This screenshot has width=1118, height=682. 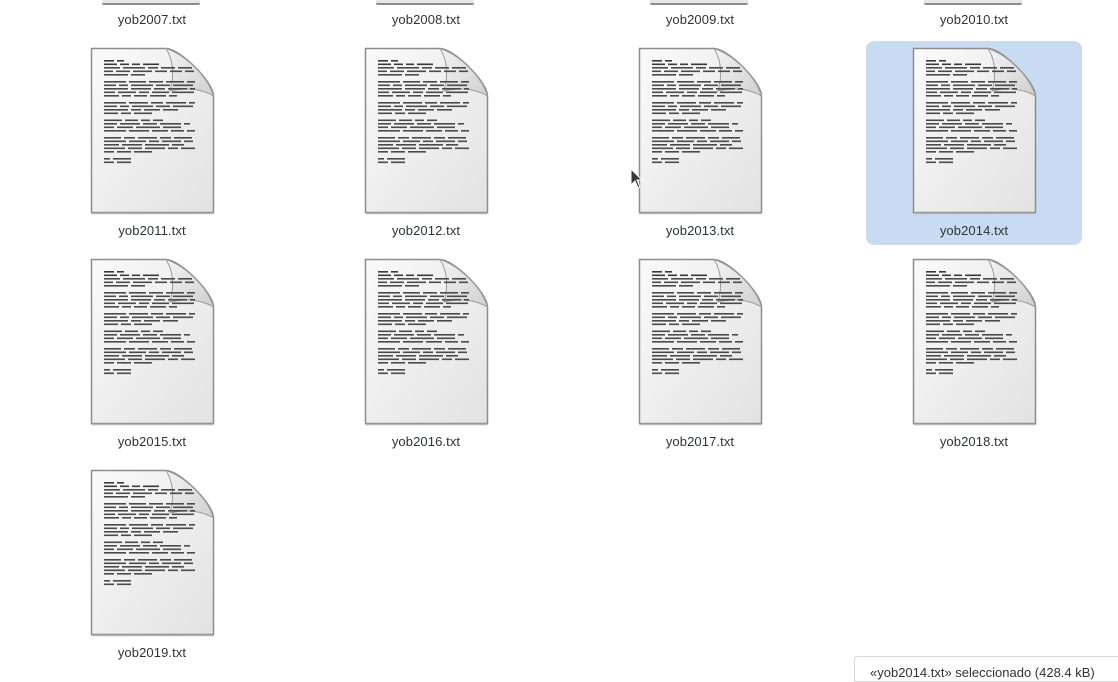 What do you see at coordinates (152, 565) in the screenshot?
I see `file-item: yob2019.txt` at bounding box center [152, 565].